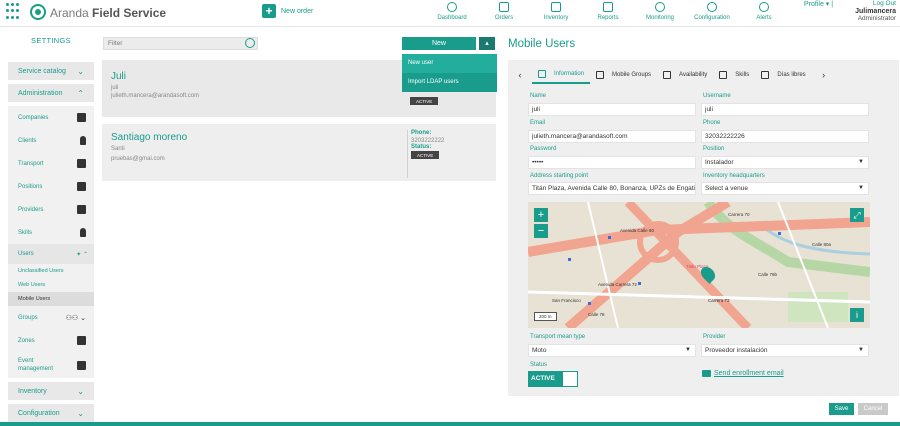 The image size is (900, 426). Describe the element at coordinates (596, 314) in the screenshot. I see `map-label: Calle 78` at that location.